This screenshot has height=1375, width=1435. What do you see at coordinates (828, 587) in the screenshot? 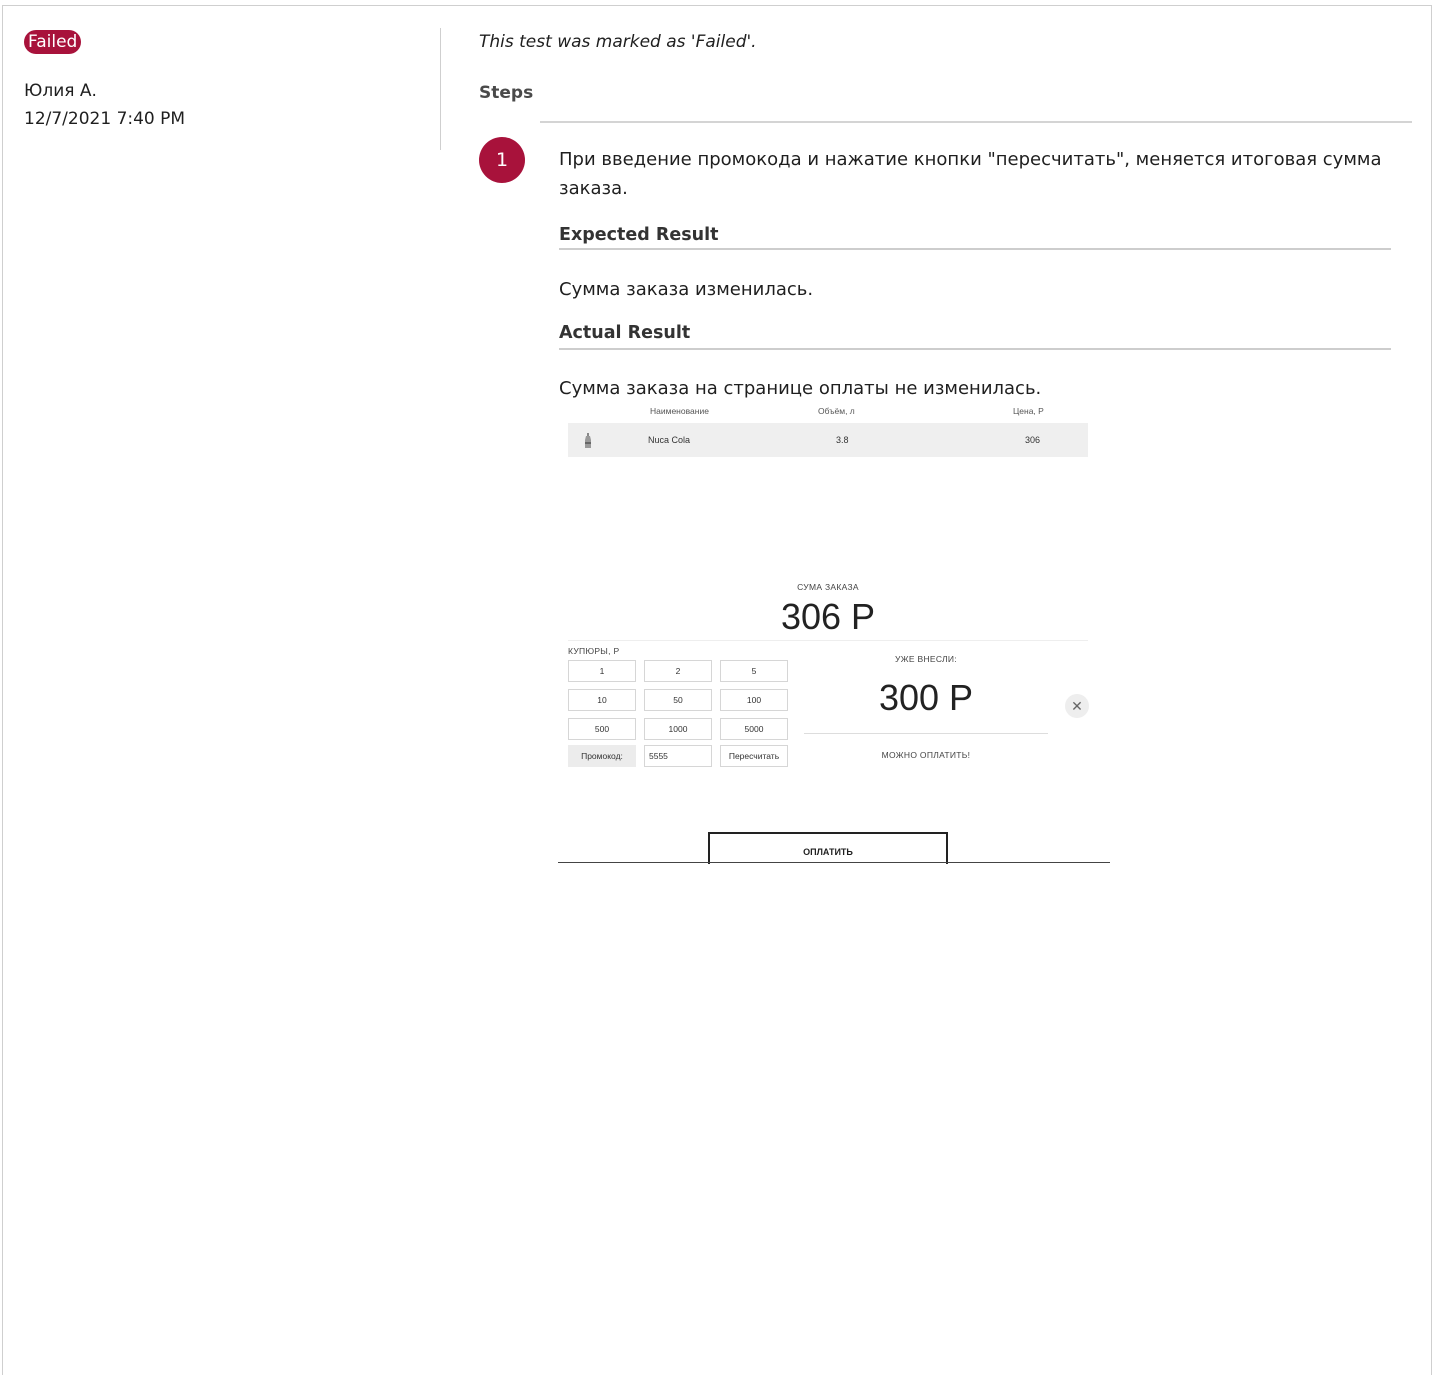
I see `total-label: СУМА ЗАКАЗА` at bounding box center [828, 587].